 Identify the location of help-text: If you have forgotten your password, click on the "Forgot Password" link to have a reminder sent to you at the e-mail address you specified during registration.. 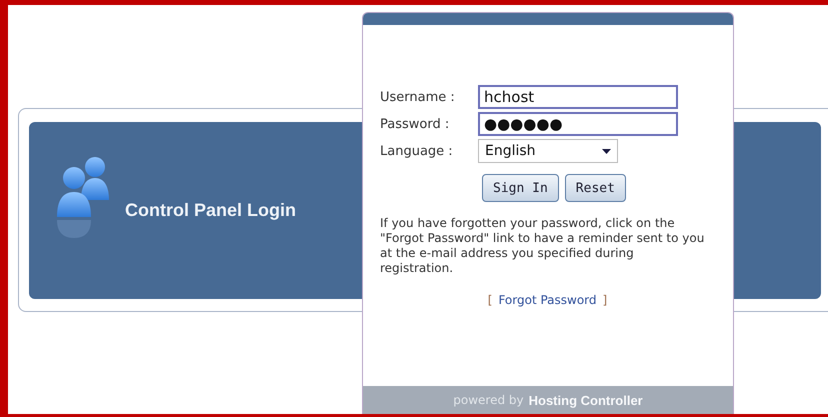
(543, 246).